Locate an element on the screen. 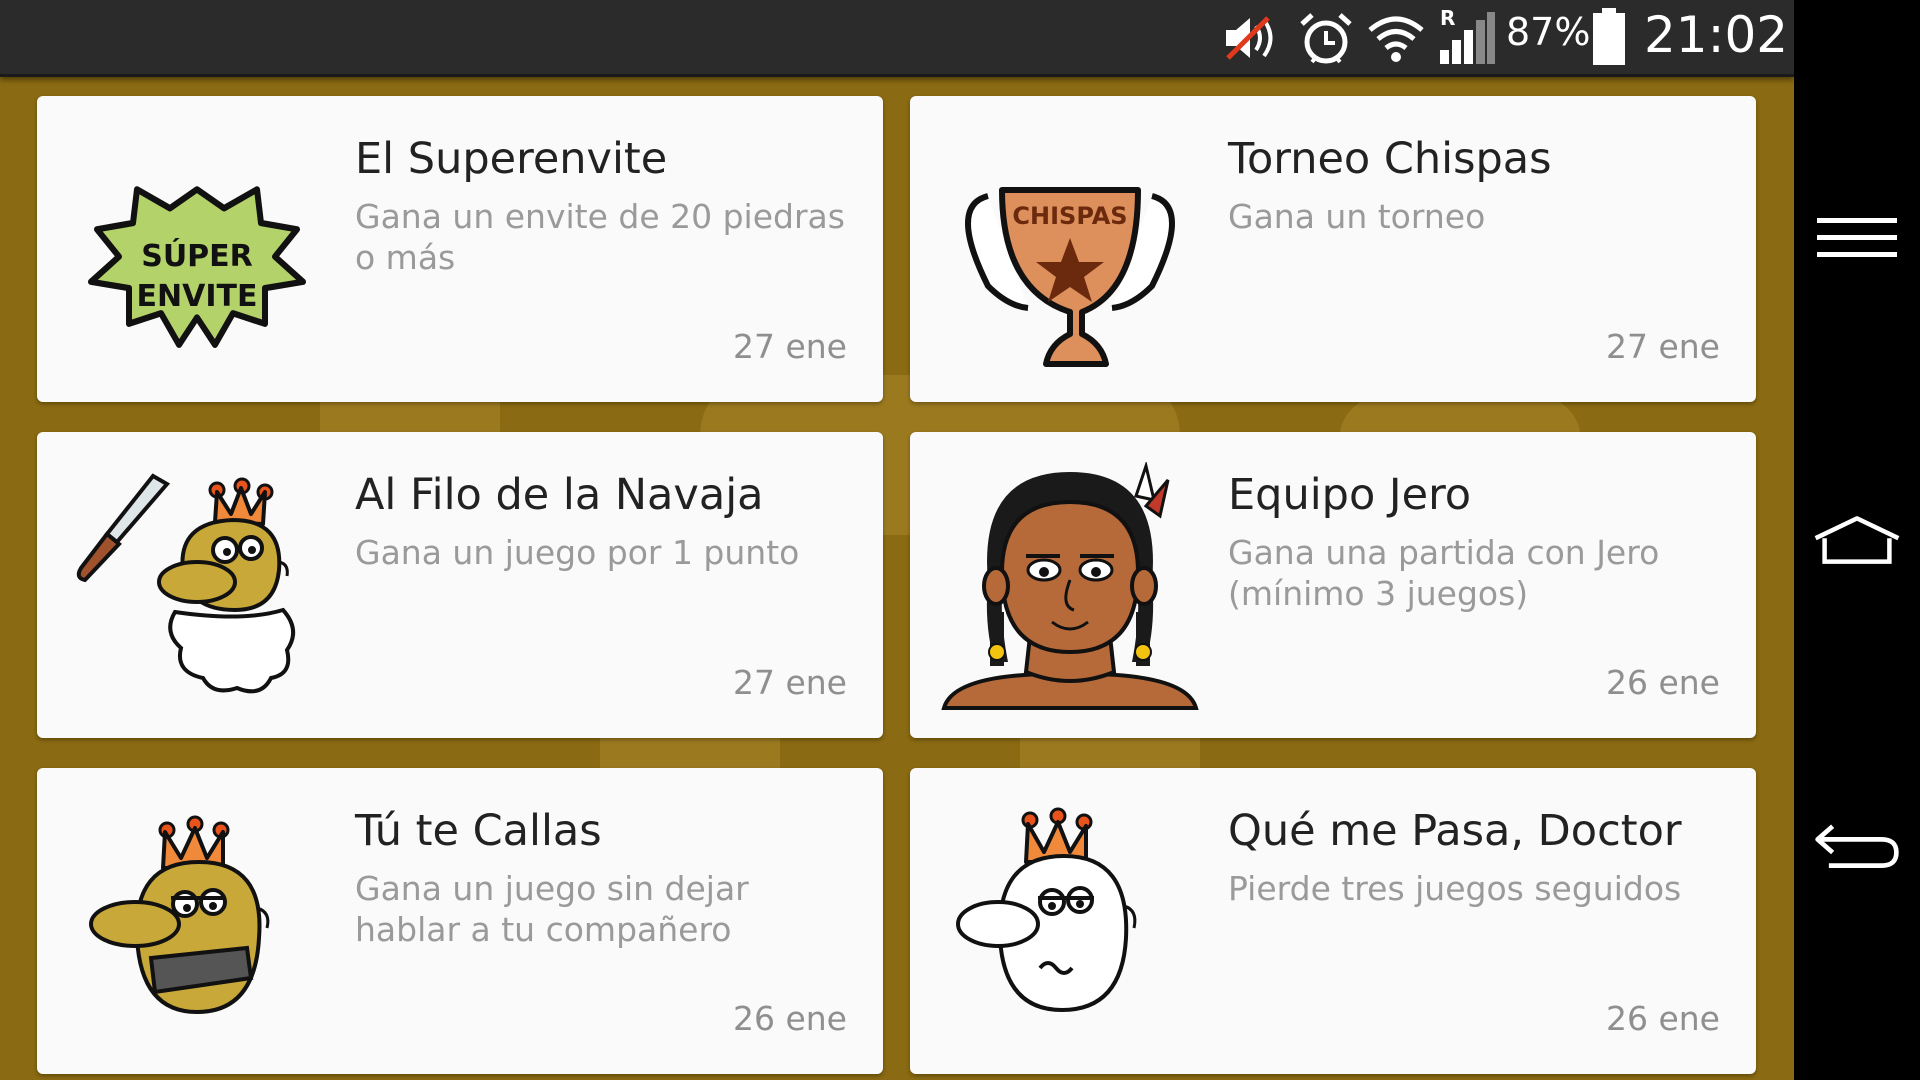 The image size is (1920, 1080). back-button is located at coordinates (1857, 845).